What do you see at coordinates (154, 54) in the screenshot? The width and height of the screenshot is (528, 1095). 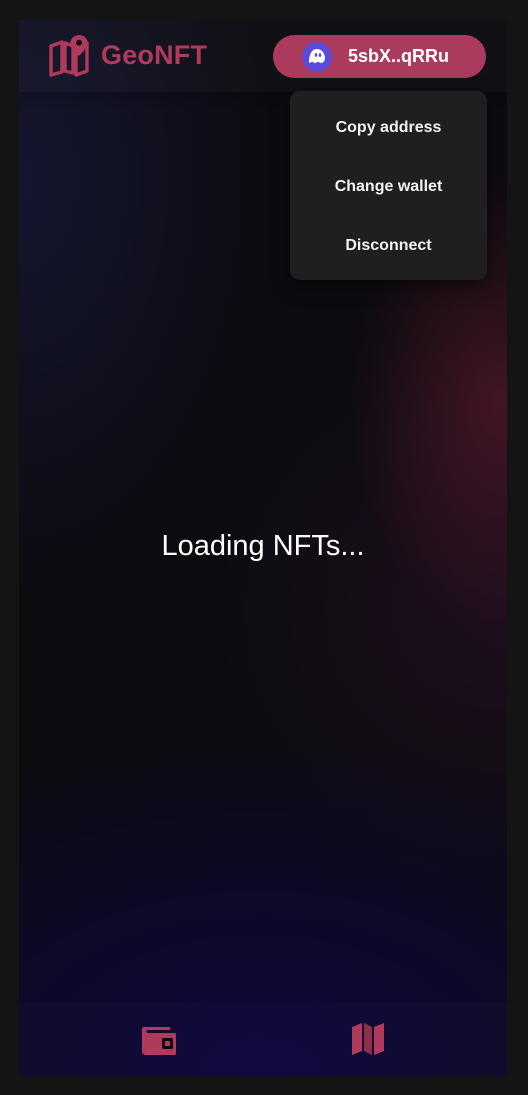 I see `app-title: GeoNFT` at bounding box center [154, 54].